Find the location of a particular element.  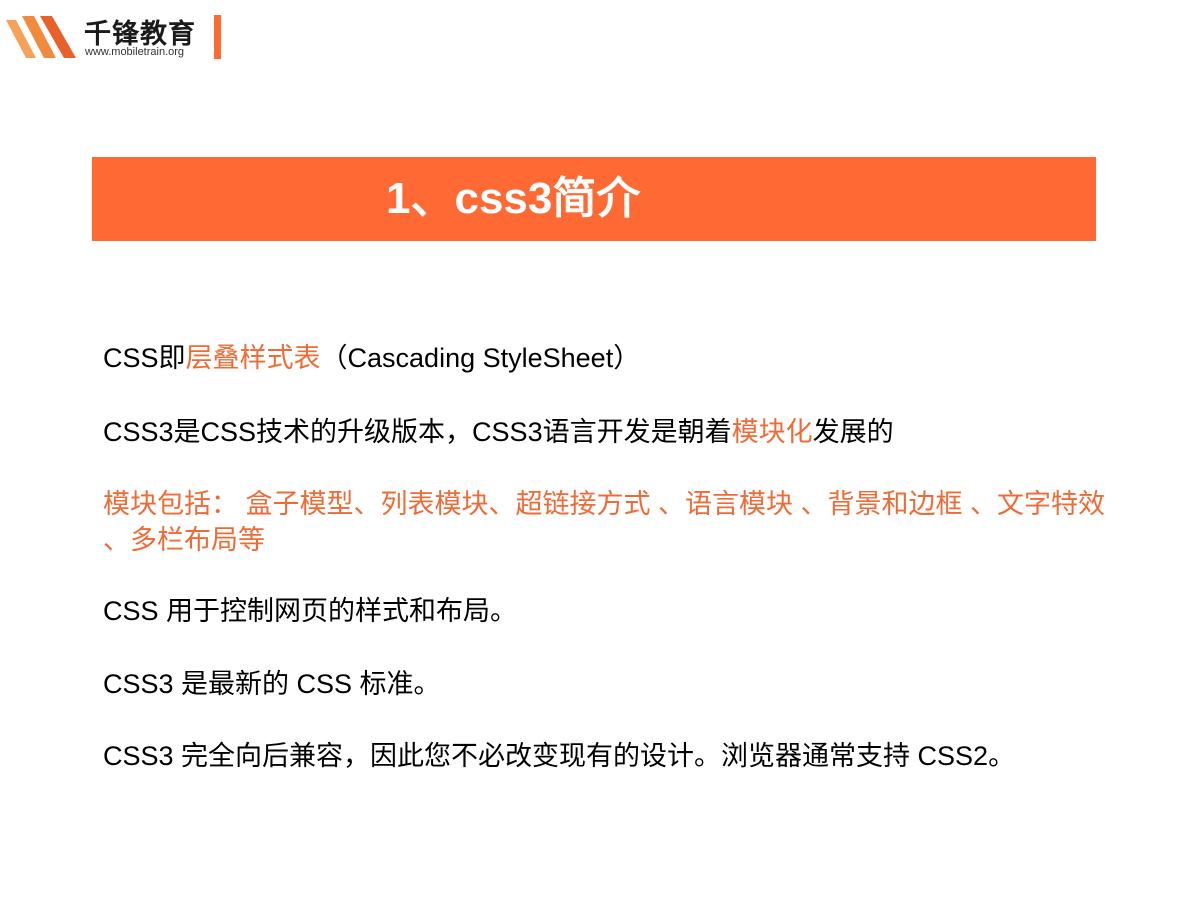

brand-logo-icon is located at coordinates (41, 37).